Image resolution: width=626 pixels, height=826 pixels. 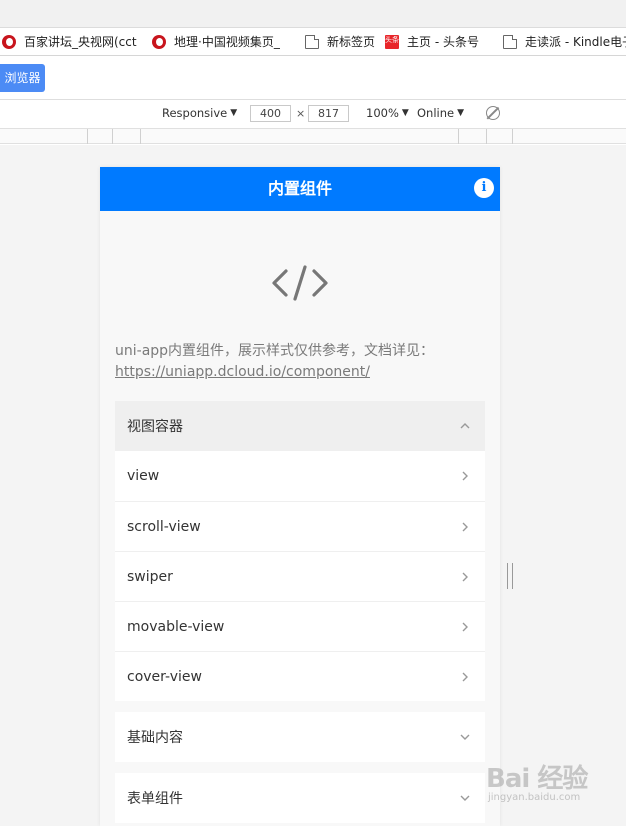 What do you see at coordinates (300, 283) in the screenshot?
I see `code-icon` at bounding box center [300, 283].